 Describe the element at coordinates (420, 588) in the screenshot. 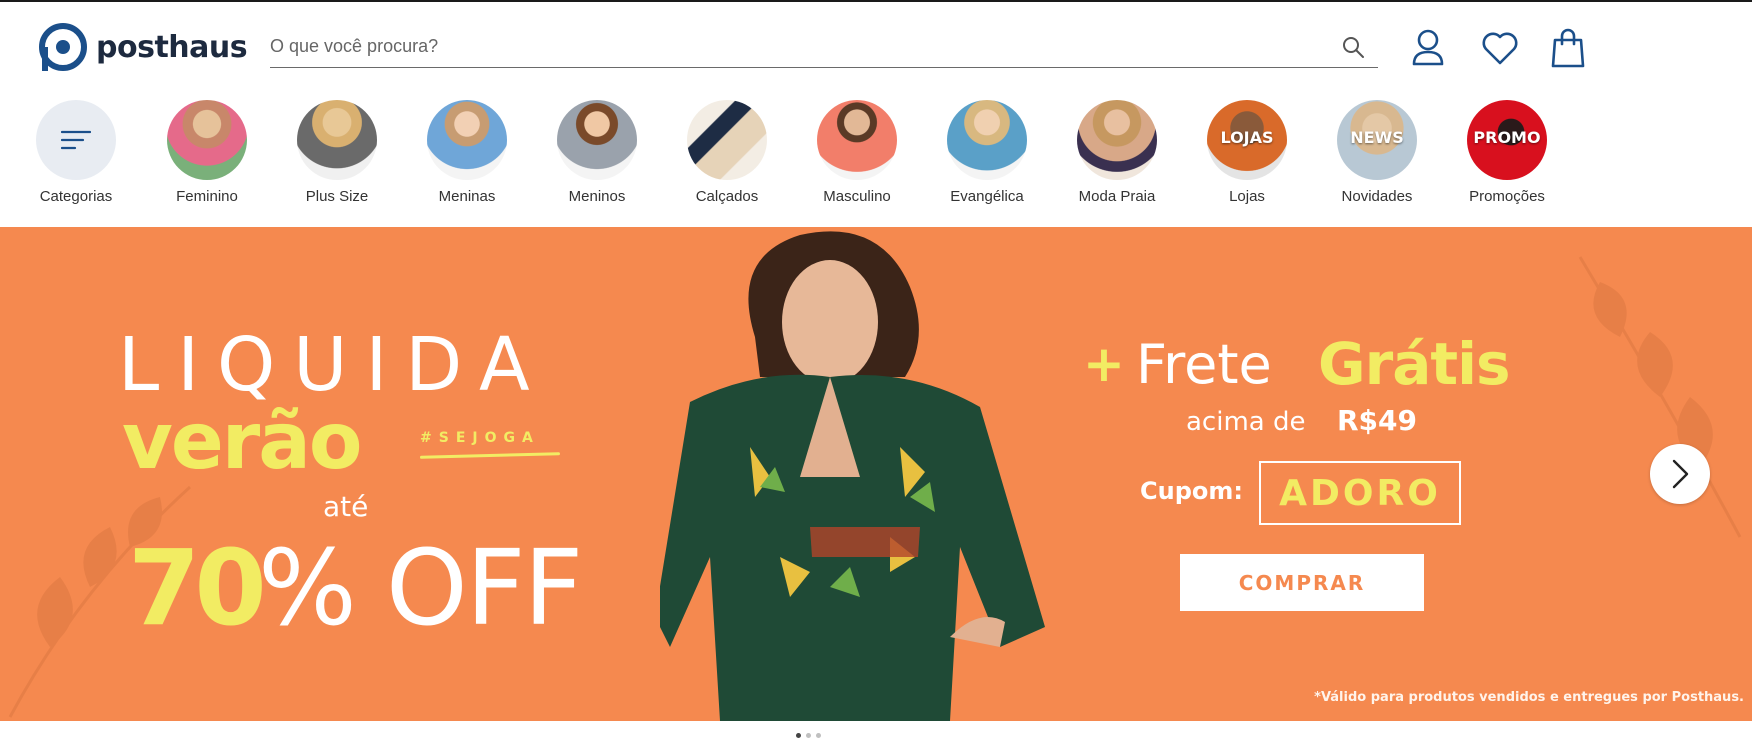

I see `discount-off: % OFF` at that location.